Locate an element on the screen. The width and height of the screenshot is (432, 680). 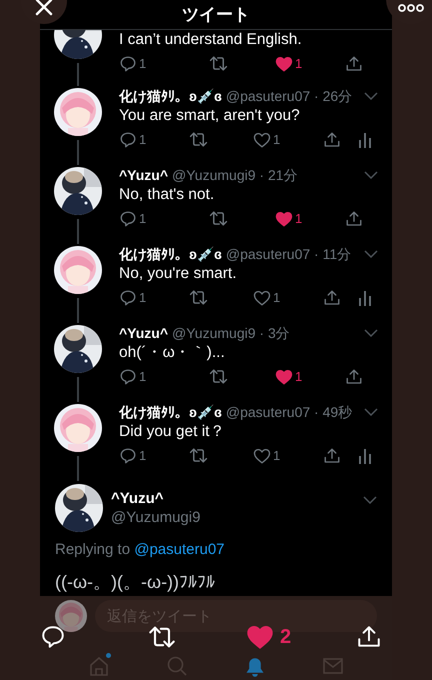
home-tab is located at coordinates (99, 666).